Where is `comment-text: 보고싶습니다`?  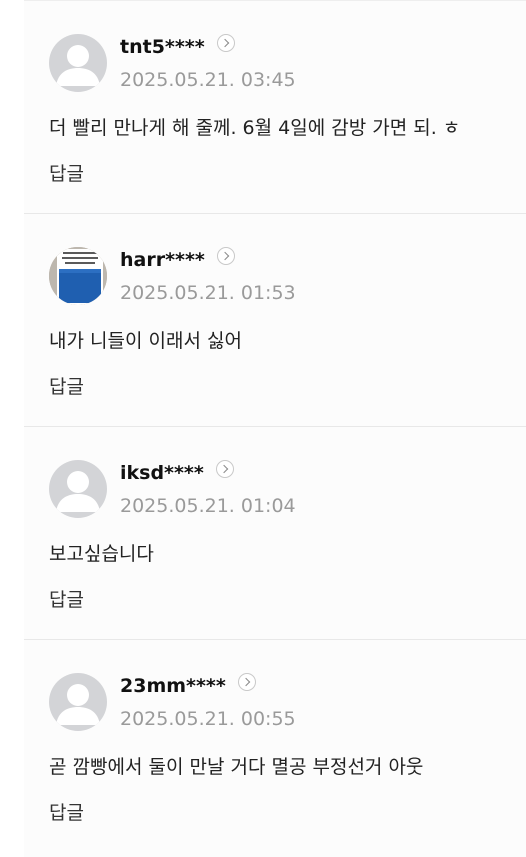
comment-text: 보고싶습니다 is located at coordinates (101, 554).